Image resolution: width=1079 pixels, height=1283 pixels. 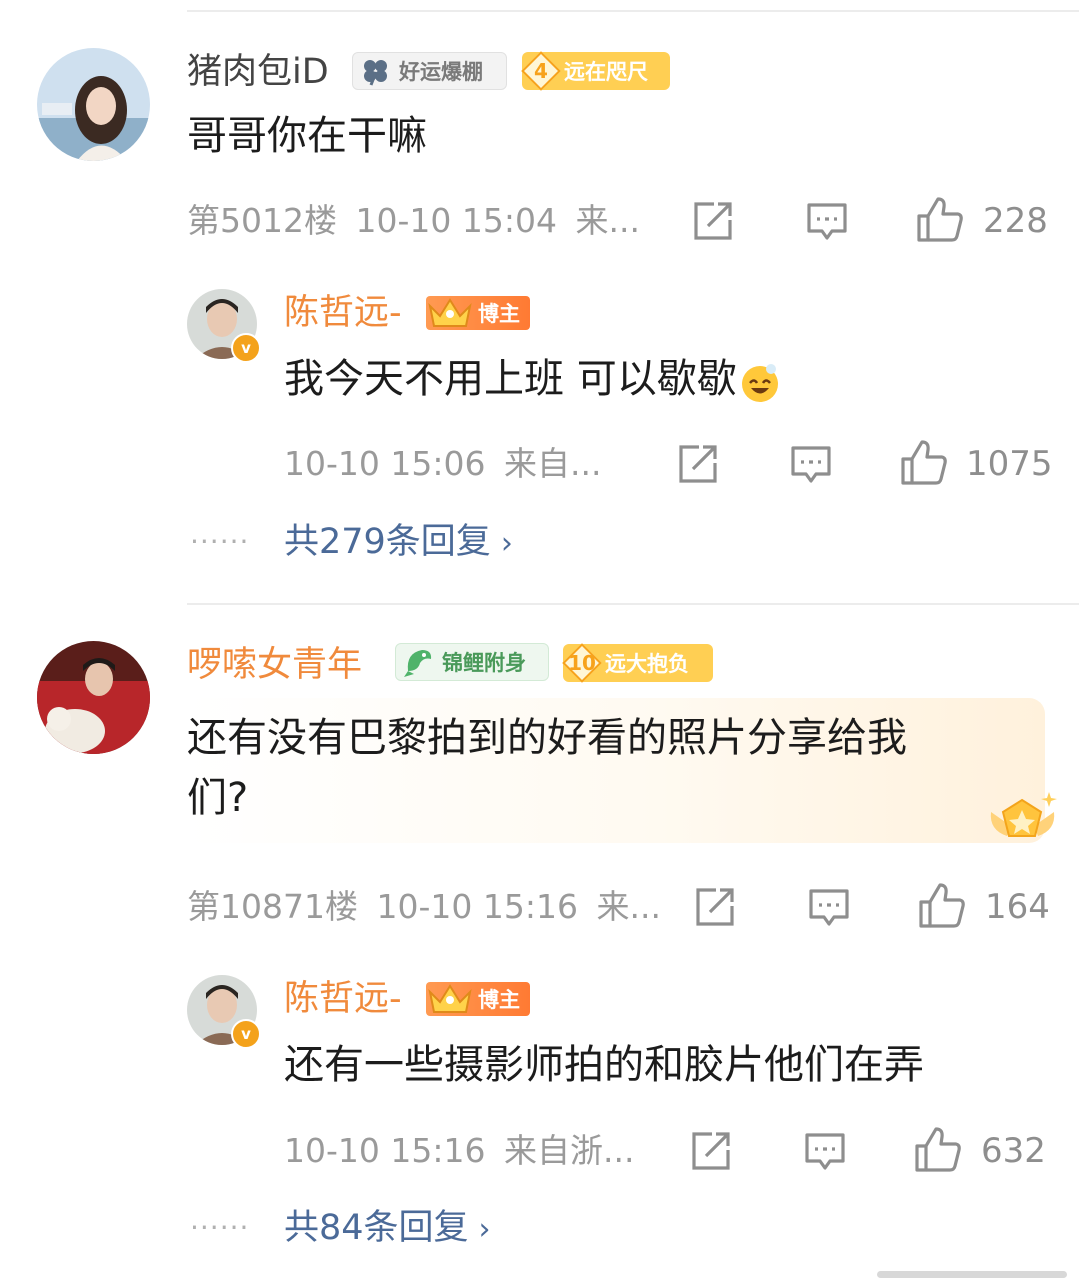 What do you see at coordinates (972, 1274) in the screenshot?
I see `home-indicator` at bounding box center [972, 1274].